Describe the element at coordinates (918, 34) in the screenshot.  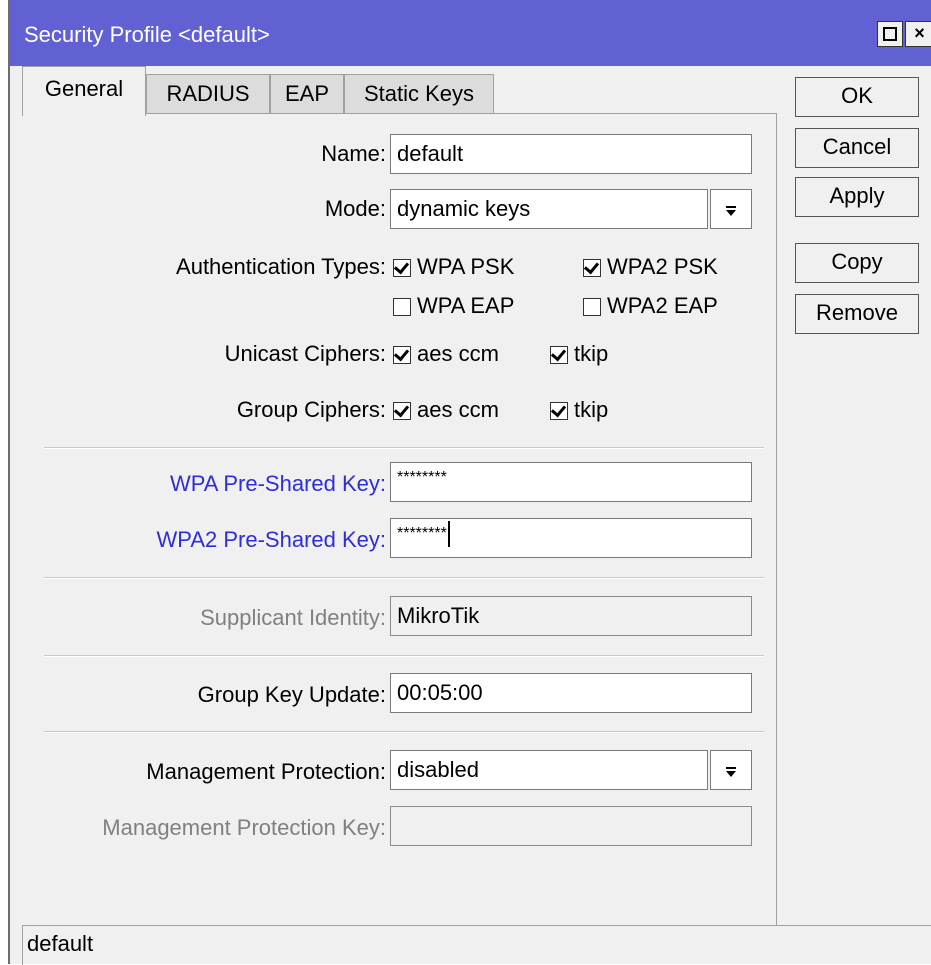
I see `close-icon: ×` at that location.